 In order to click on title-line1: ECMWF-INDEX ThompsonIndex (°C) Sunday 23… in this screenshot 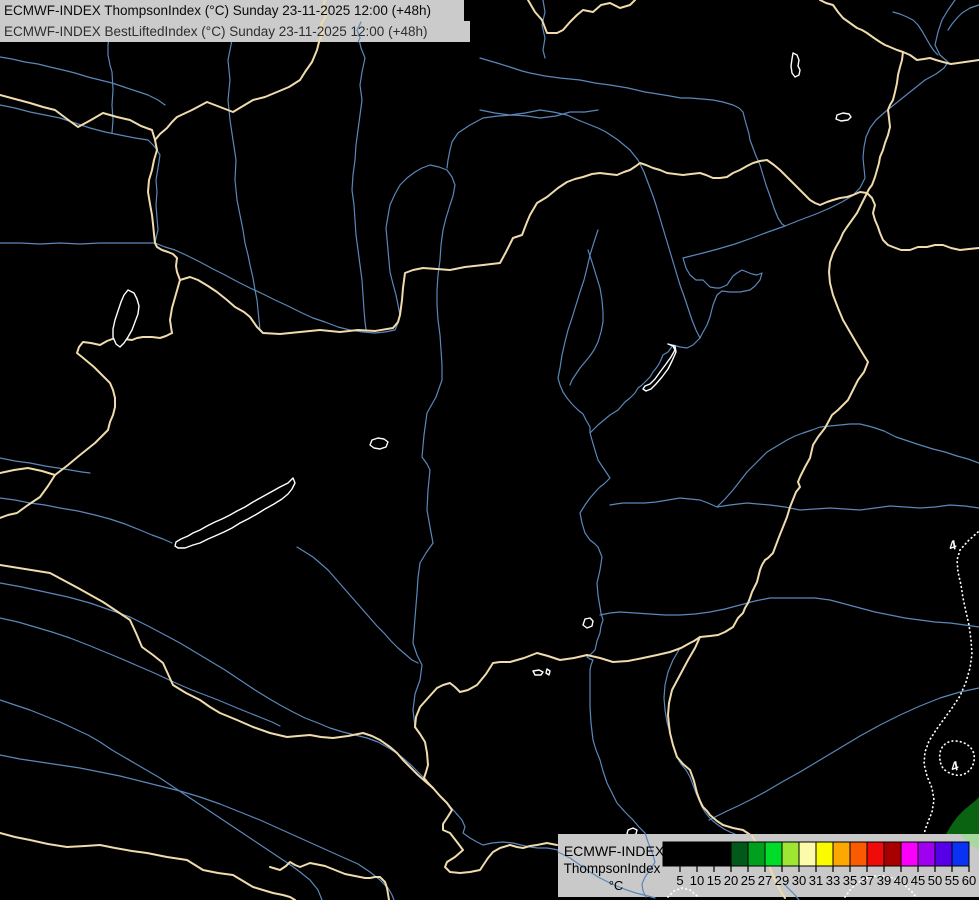, I will do `click(217, 10)`.